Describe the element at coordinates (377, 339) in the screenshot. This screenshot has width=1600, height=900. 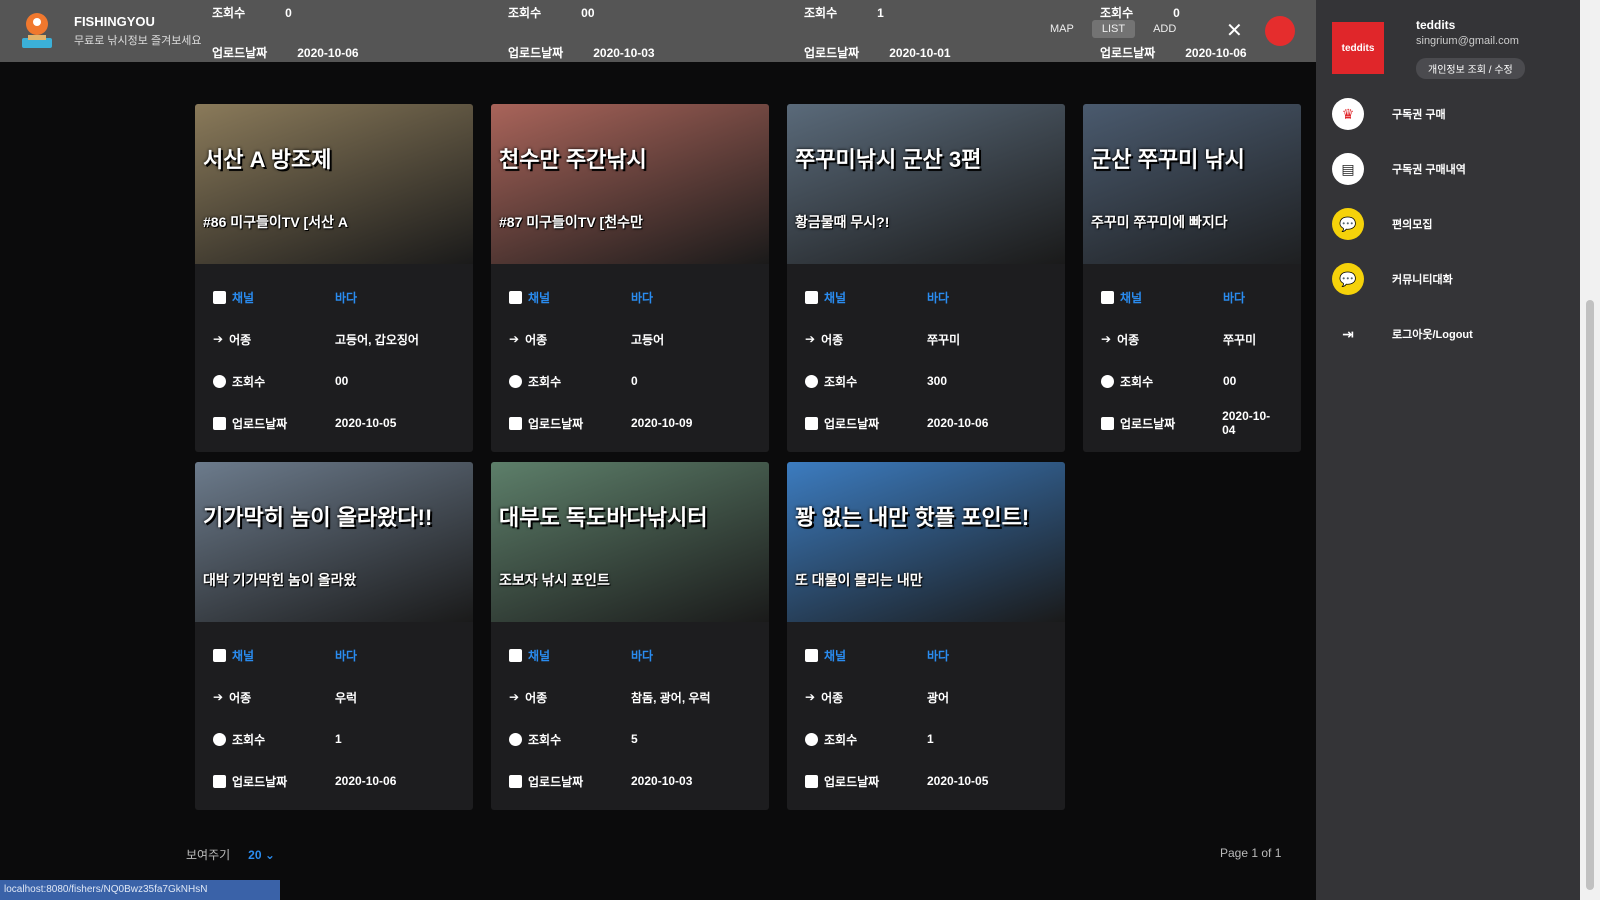
I see `fish-value: 고등어, 갑오징어` at that location.